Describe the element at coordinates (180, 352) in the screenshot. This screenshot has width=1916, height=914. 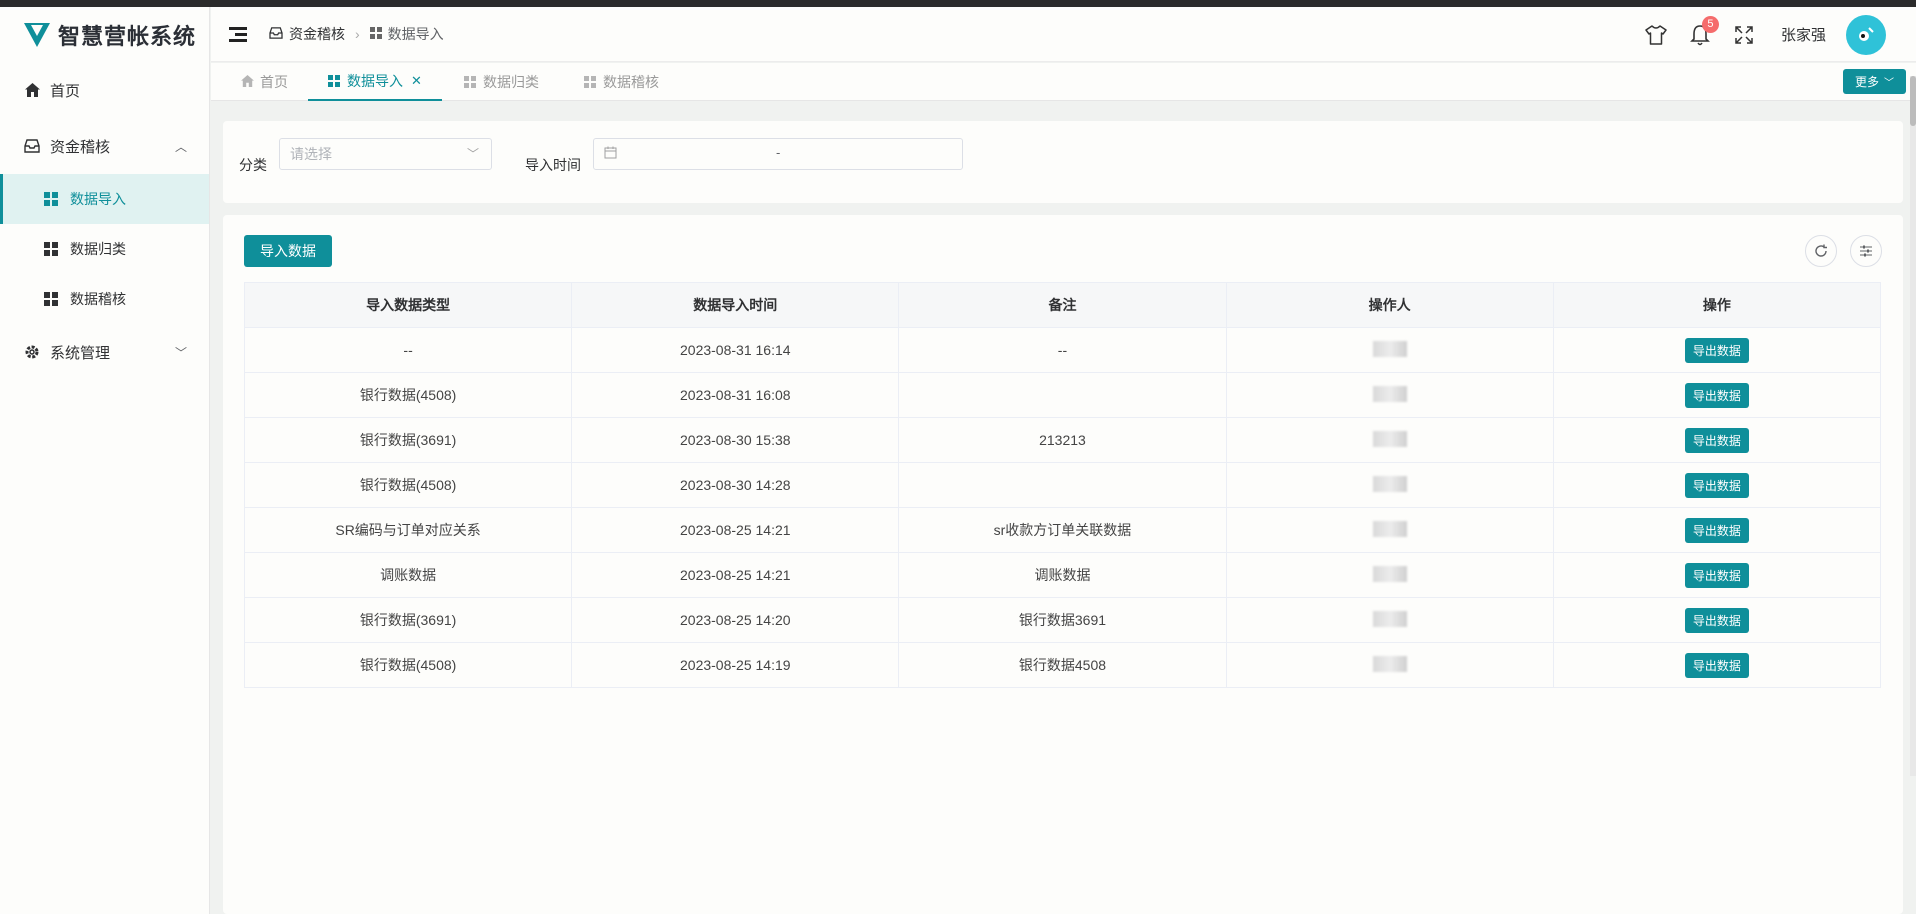
I see `chevron-down-icon: ﹀` at that location.